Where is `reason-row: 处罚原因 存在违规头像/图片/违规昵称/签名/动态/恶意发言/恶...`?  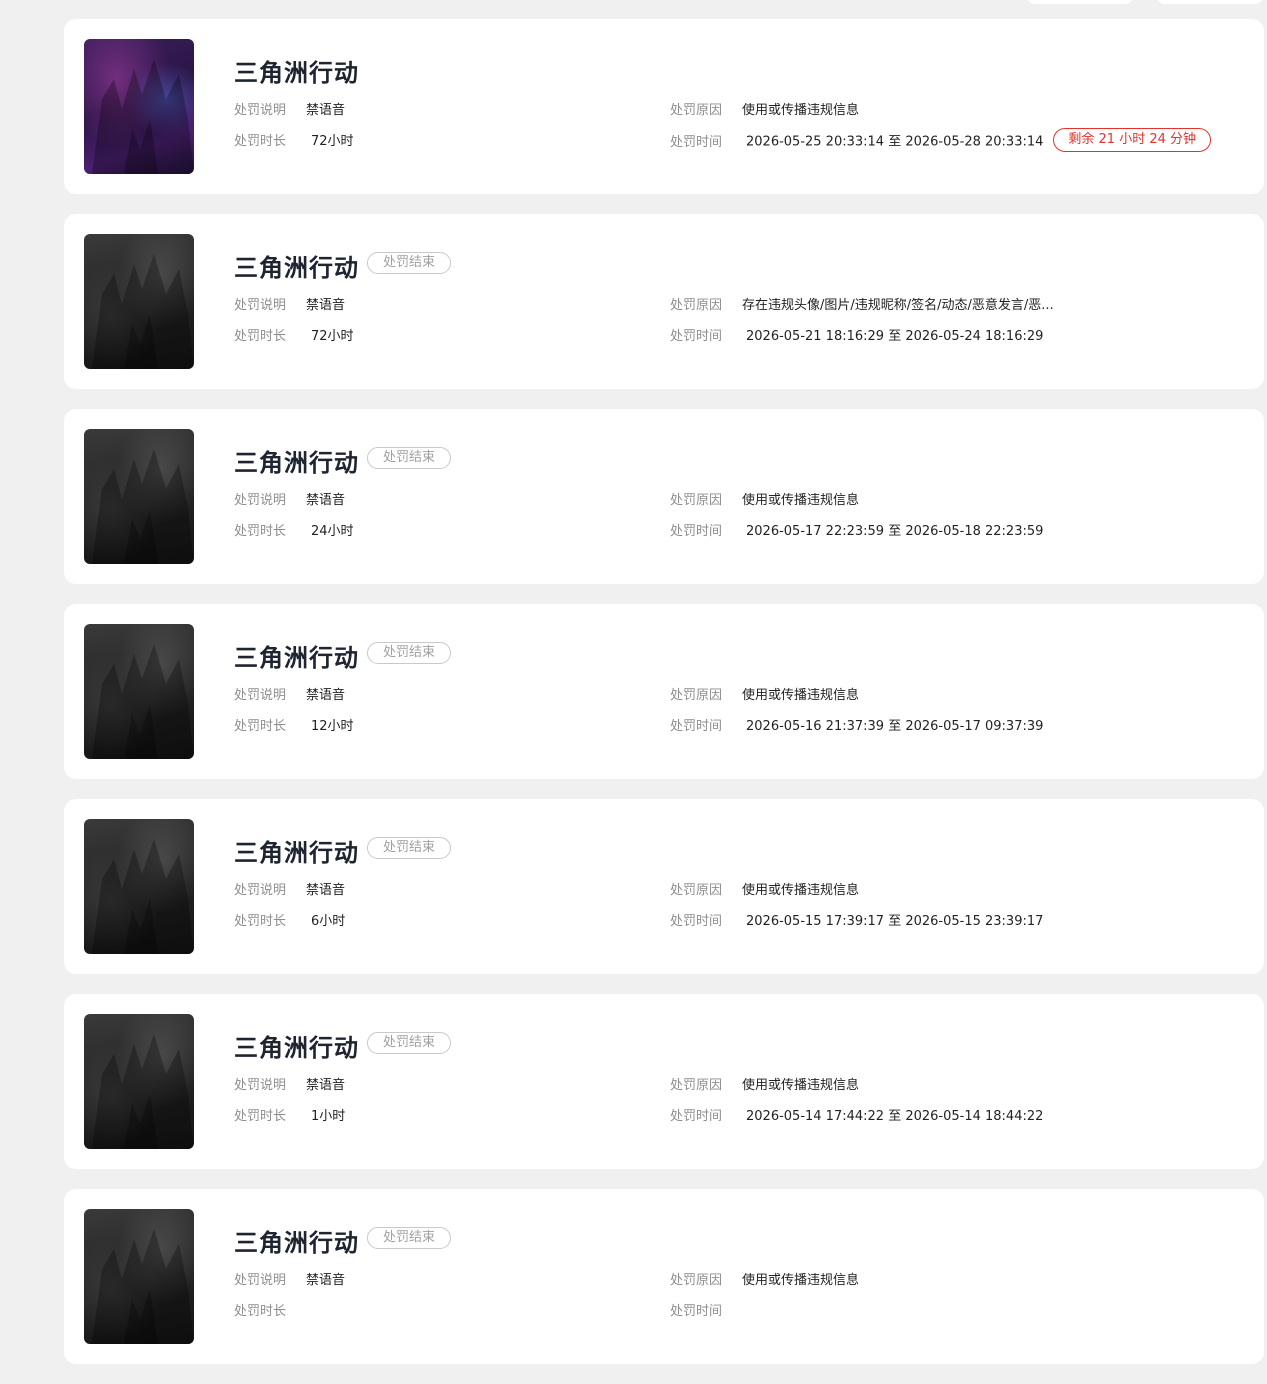
reason-row: 处罚原因 存在违规头像/图片/违规昵称/签名/动态/恶意发言/恶... is located at coordinates (862, 303).